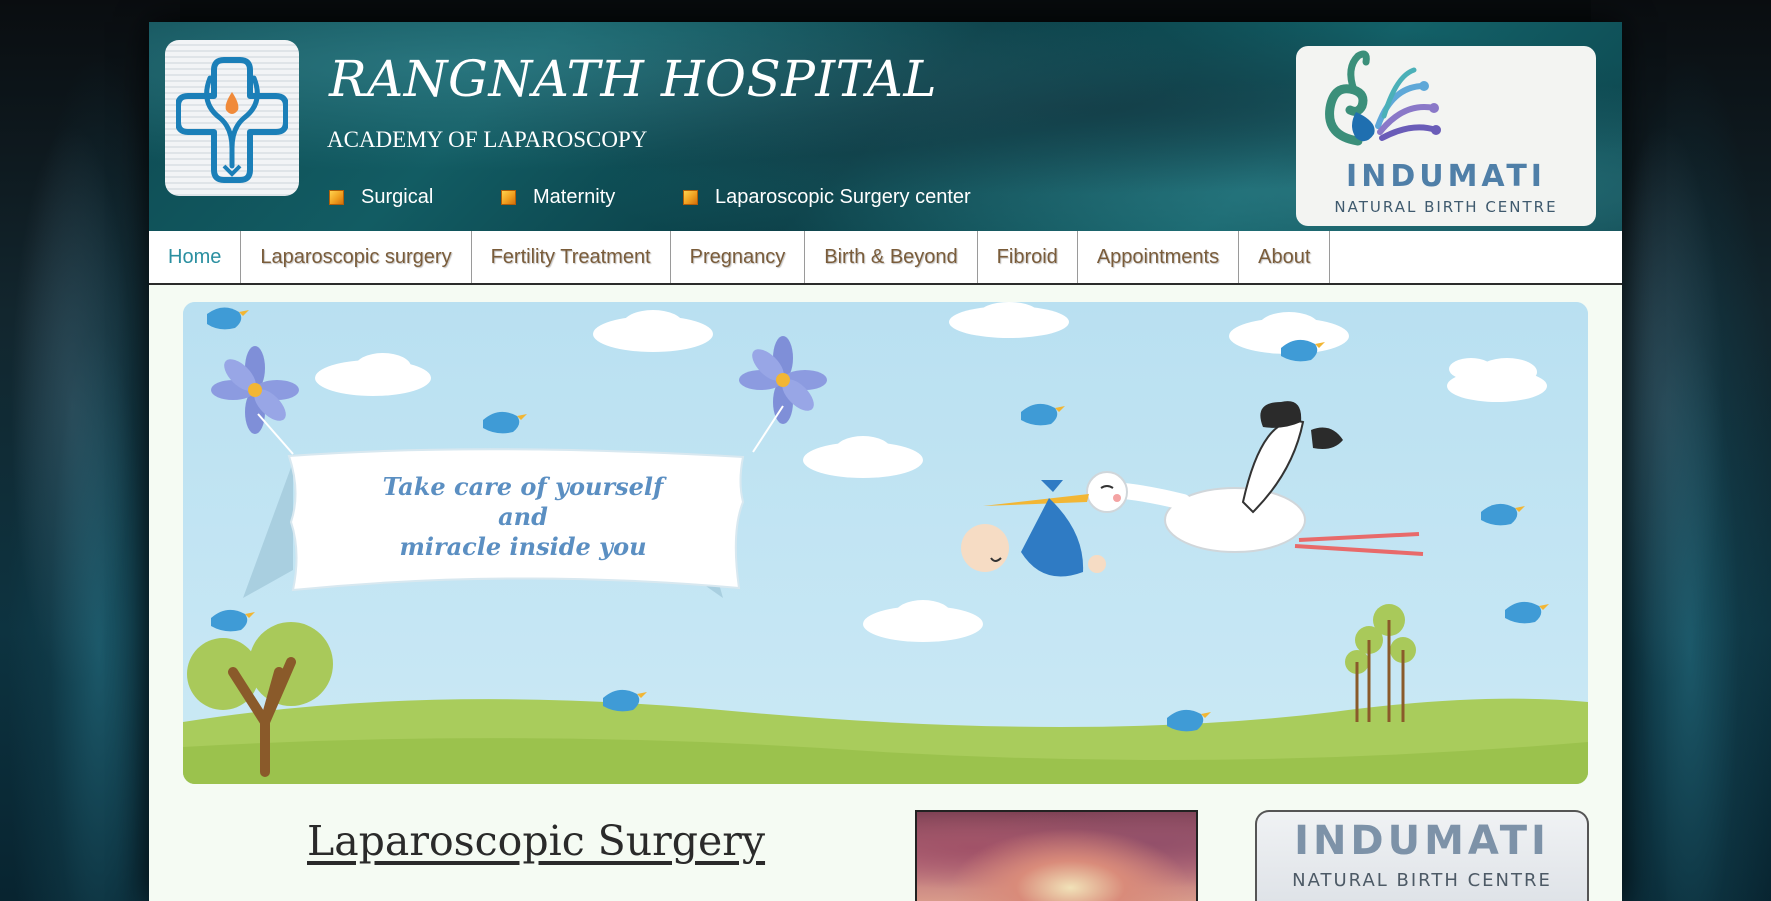 The height and width of the screenshot is (901, 1771). What do you see at coordinates (397, 197) in the screenshot?
I see `tagline-label: Surgical` at bounding box center [397, 197].